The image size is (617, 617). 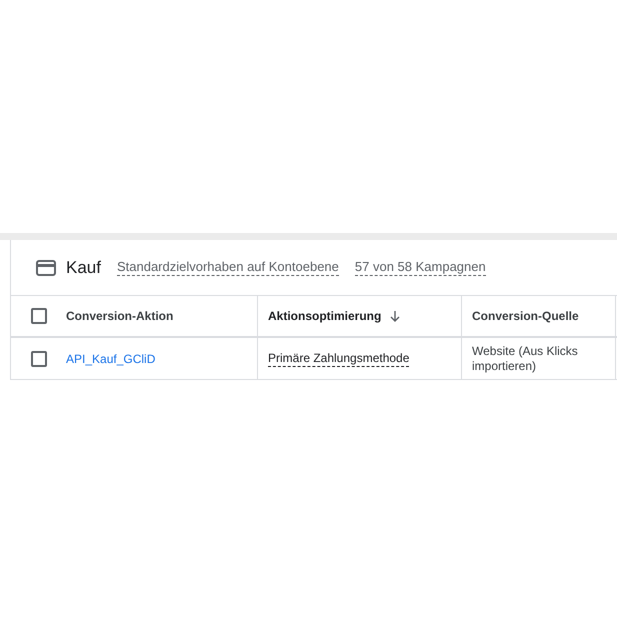 What do you see at coordinates (395, 316) in the screenshot?
I see `sort-down-arrow-icon` at bounding box center [395, 316].